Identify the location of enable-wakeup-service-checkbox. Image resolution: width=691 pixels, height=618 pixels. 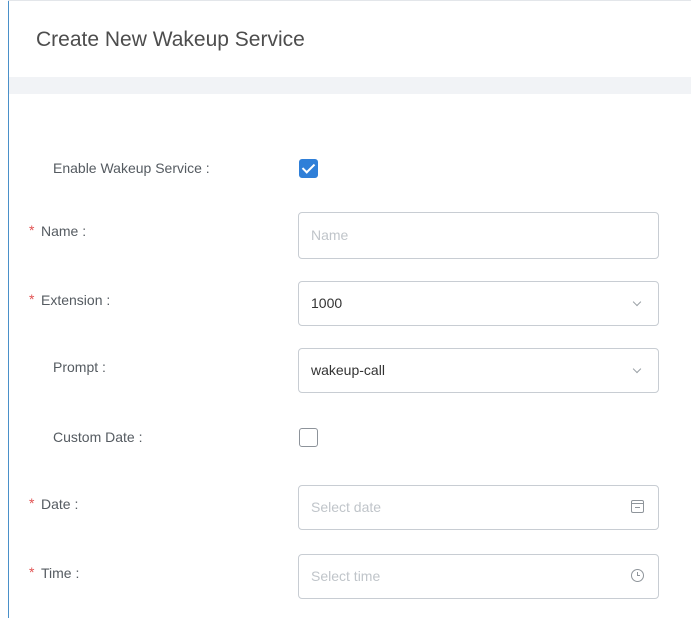
(308, 168).